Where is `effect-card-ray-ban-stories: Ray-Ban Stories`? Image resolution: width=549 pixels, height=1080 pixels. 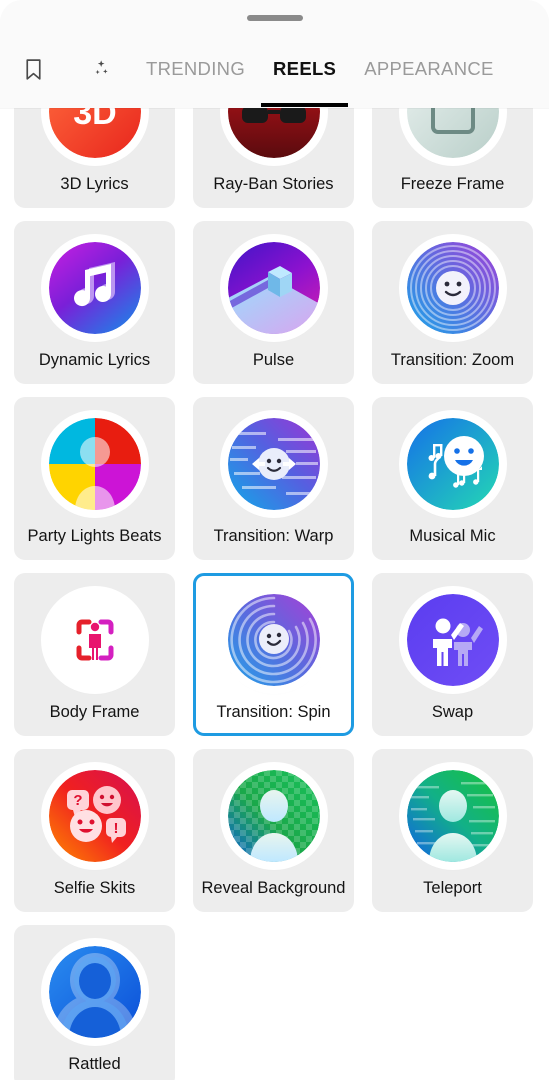 effect-card-ray-ban-stories: Ray-Ban Stories is located at coordinates (273, 158).